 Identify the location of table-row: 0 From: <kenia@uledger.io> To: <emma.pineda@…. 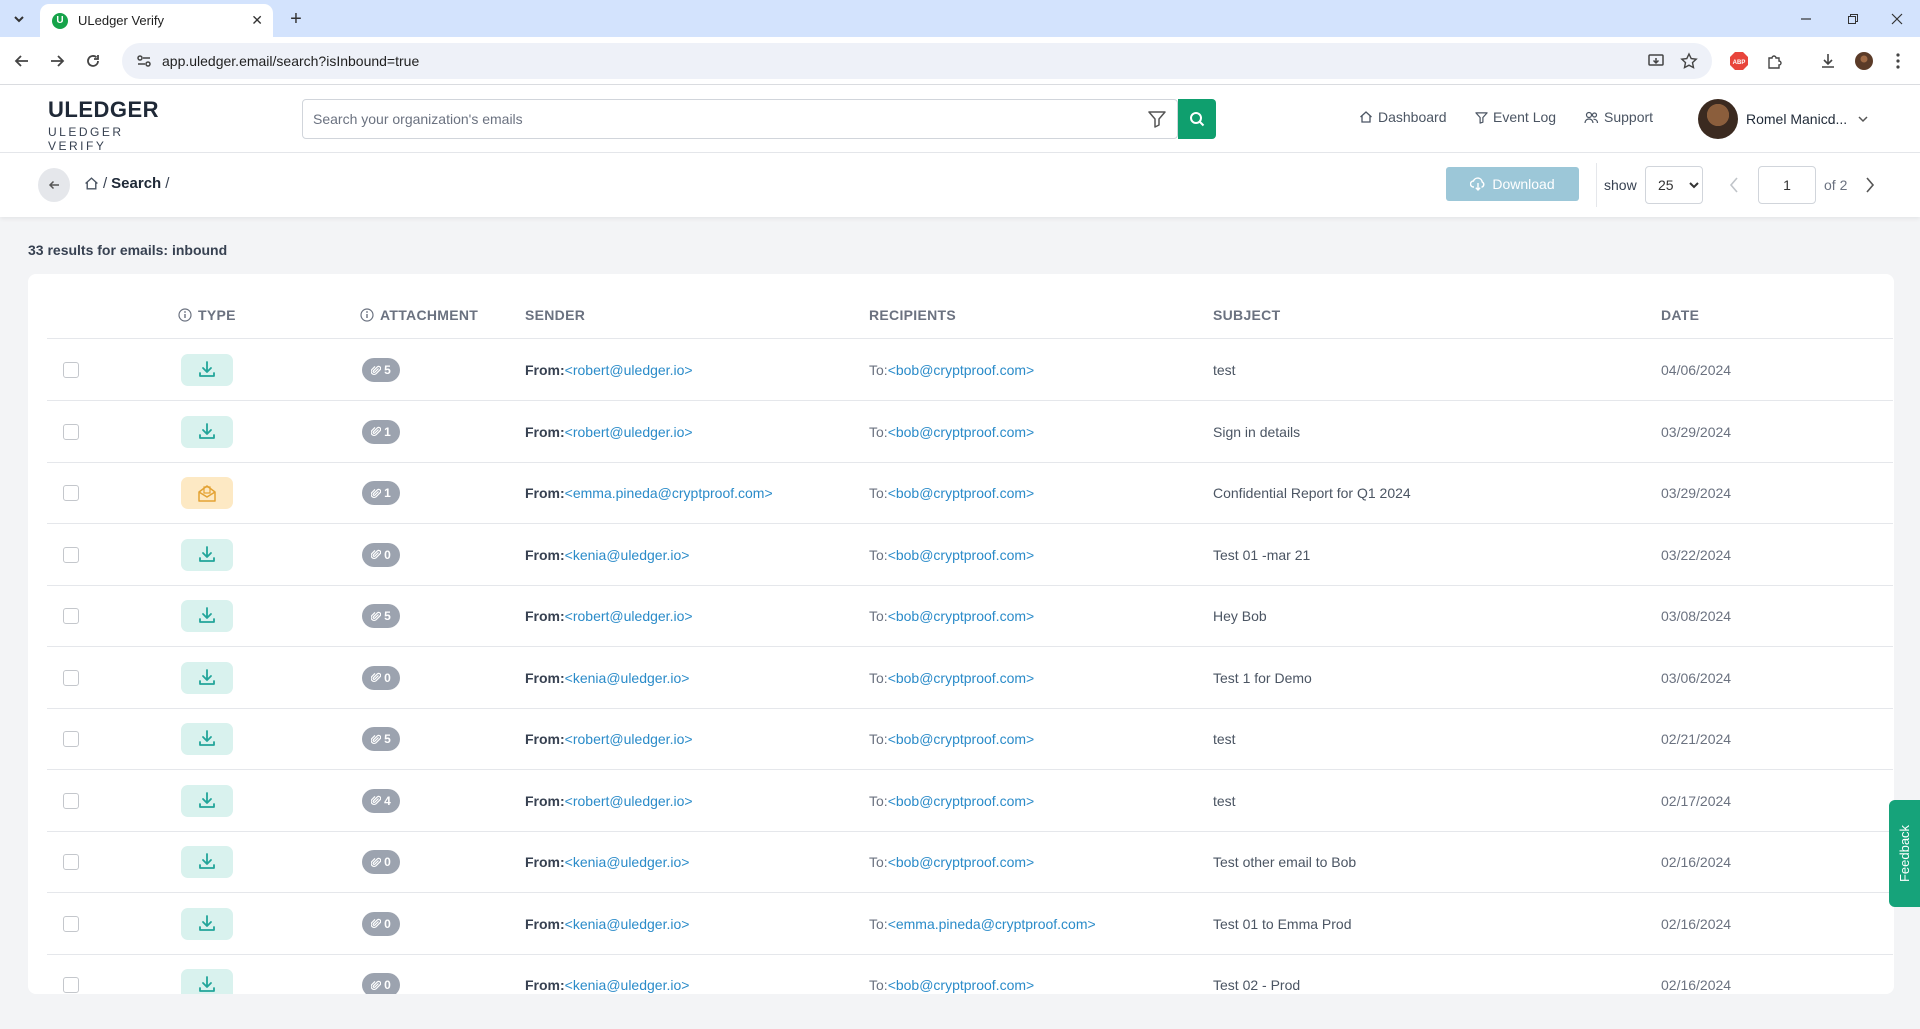
(970, 924).